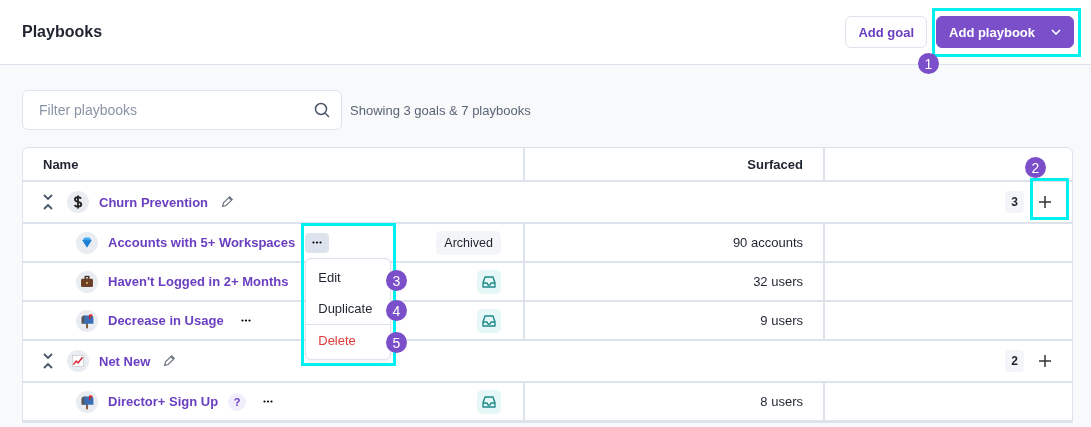 Image resolution: width=1091 pixels, height=427 pixels. Describe the element at coordinates (775, 164) in the screenshot. I see `column-header: Surfaced` at that location.